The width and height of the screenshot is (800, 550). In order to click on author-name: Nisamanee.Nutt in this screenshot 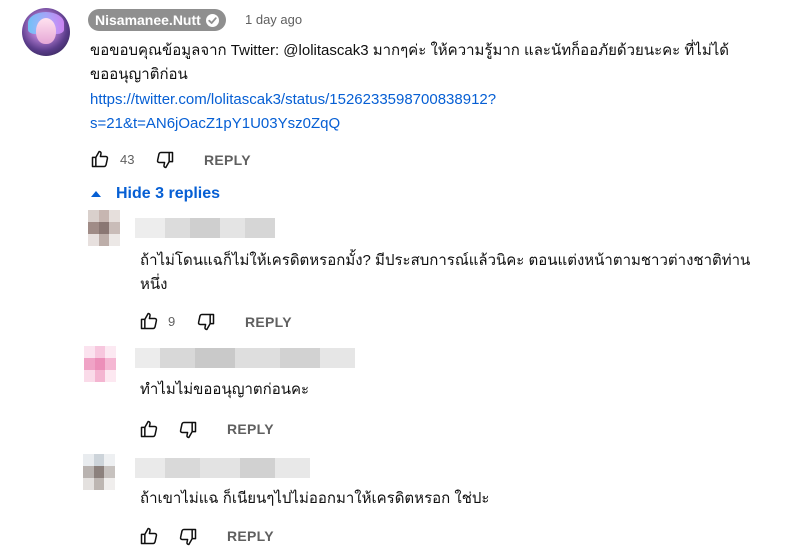, I will do `click(148, 20)`.